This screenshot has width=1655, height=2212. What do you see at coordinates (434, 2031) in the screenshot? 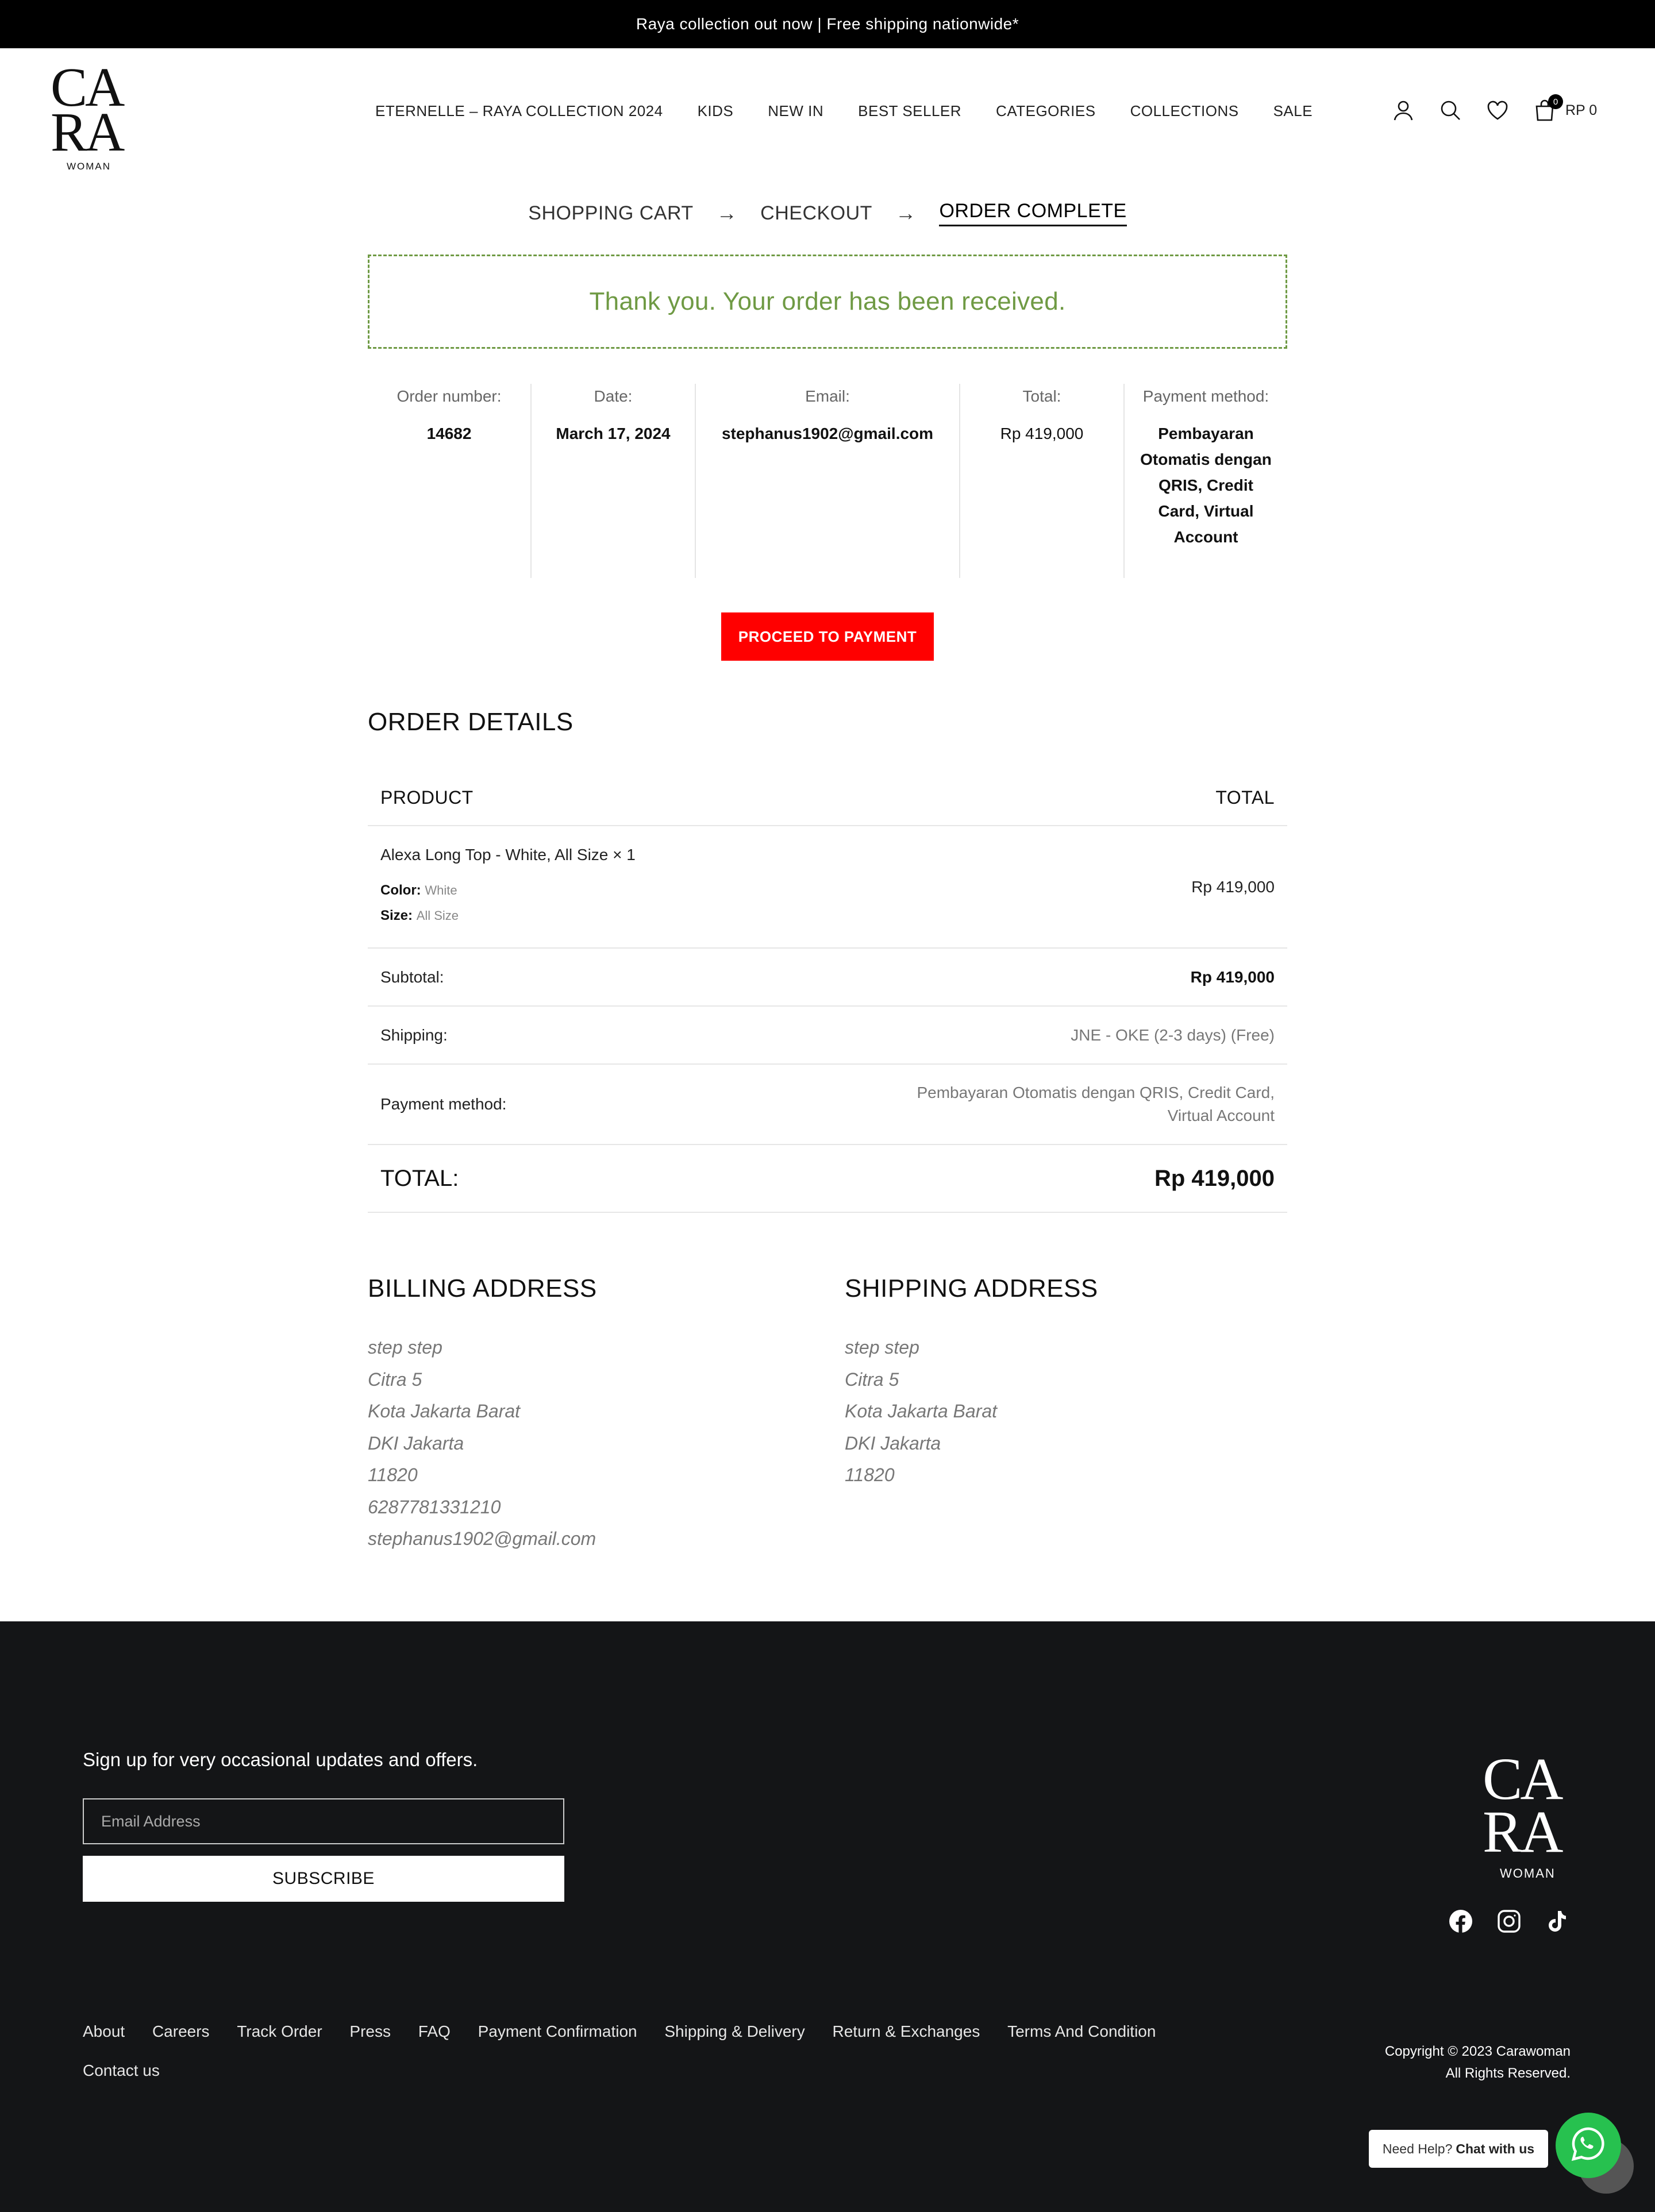
I see `footer-link-faq: FAQ` at bounding box center [434, 2031].